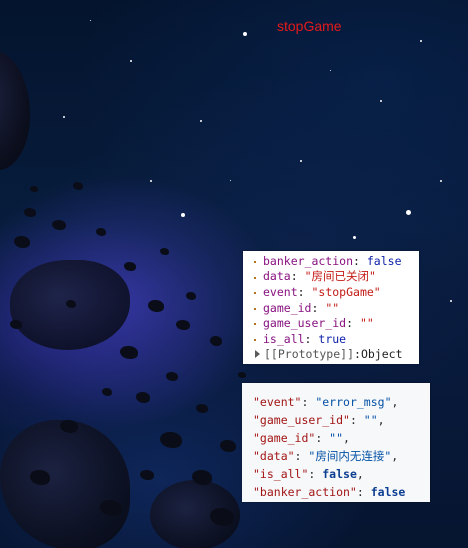 The width and height of the screenshot is (468, 548). I want to click on json-row: "banker_action": false, so click(329, 492).